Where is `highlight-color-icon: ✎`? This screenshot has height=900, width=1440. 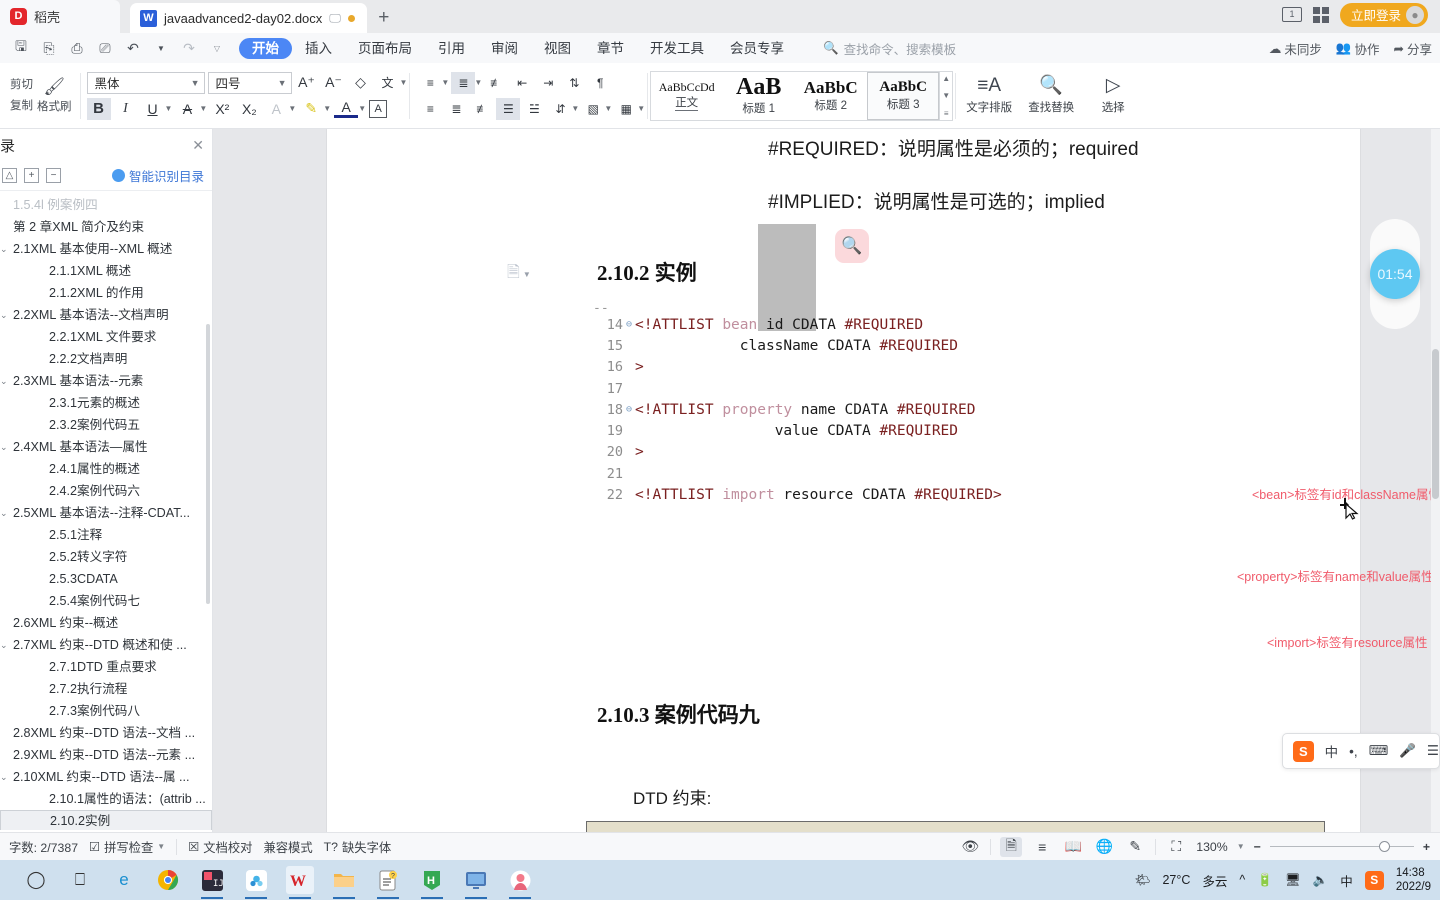 highlight-color-icon: ✎ is located at coordinates (311, 109).